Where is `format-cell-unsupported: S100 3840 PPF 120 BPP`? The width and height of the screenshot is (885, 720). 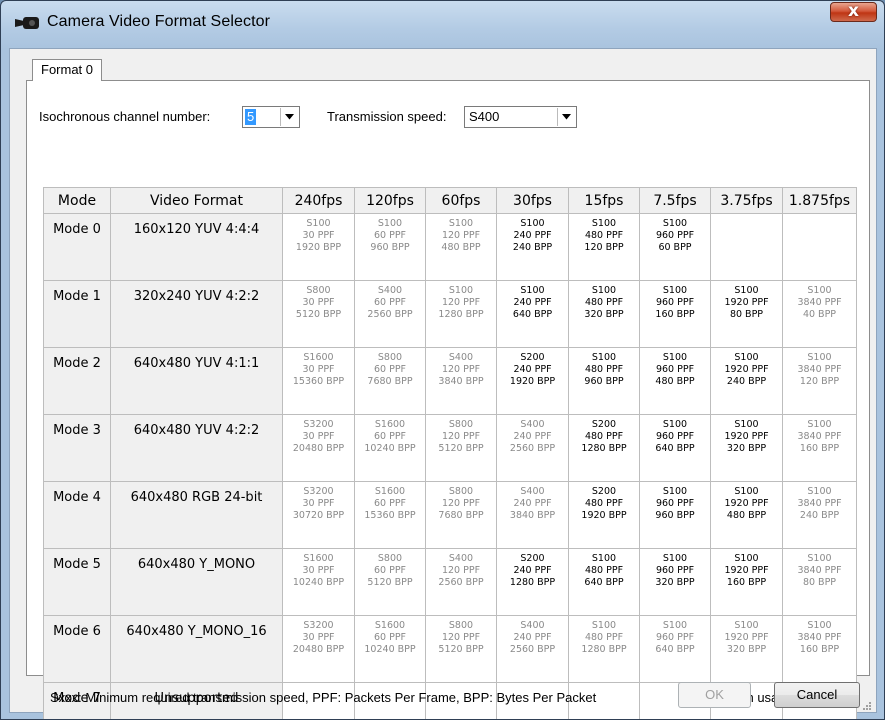 format-cell-unsupported: S100 3840 PPF 120 BPP is located at coordinates (819, 381).